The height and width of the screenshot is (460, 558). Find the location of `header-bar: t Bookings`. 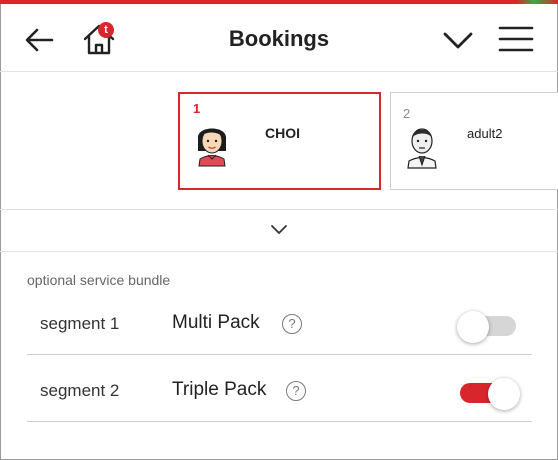

header-bar: t Bookings is located at coordinates (279, 38).